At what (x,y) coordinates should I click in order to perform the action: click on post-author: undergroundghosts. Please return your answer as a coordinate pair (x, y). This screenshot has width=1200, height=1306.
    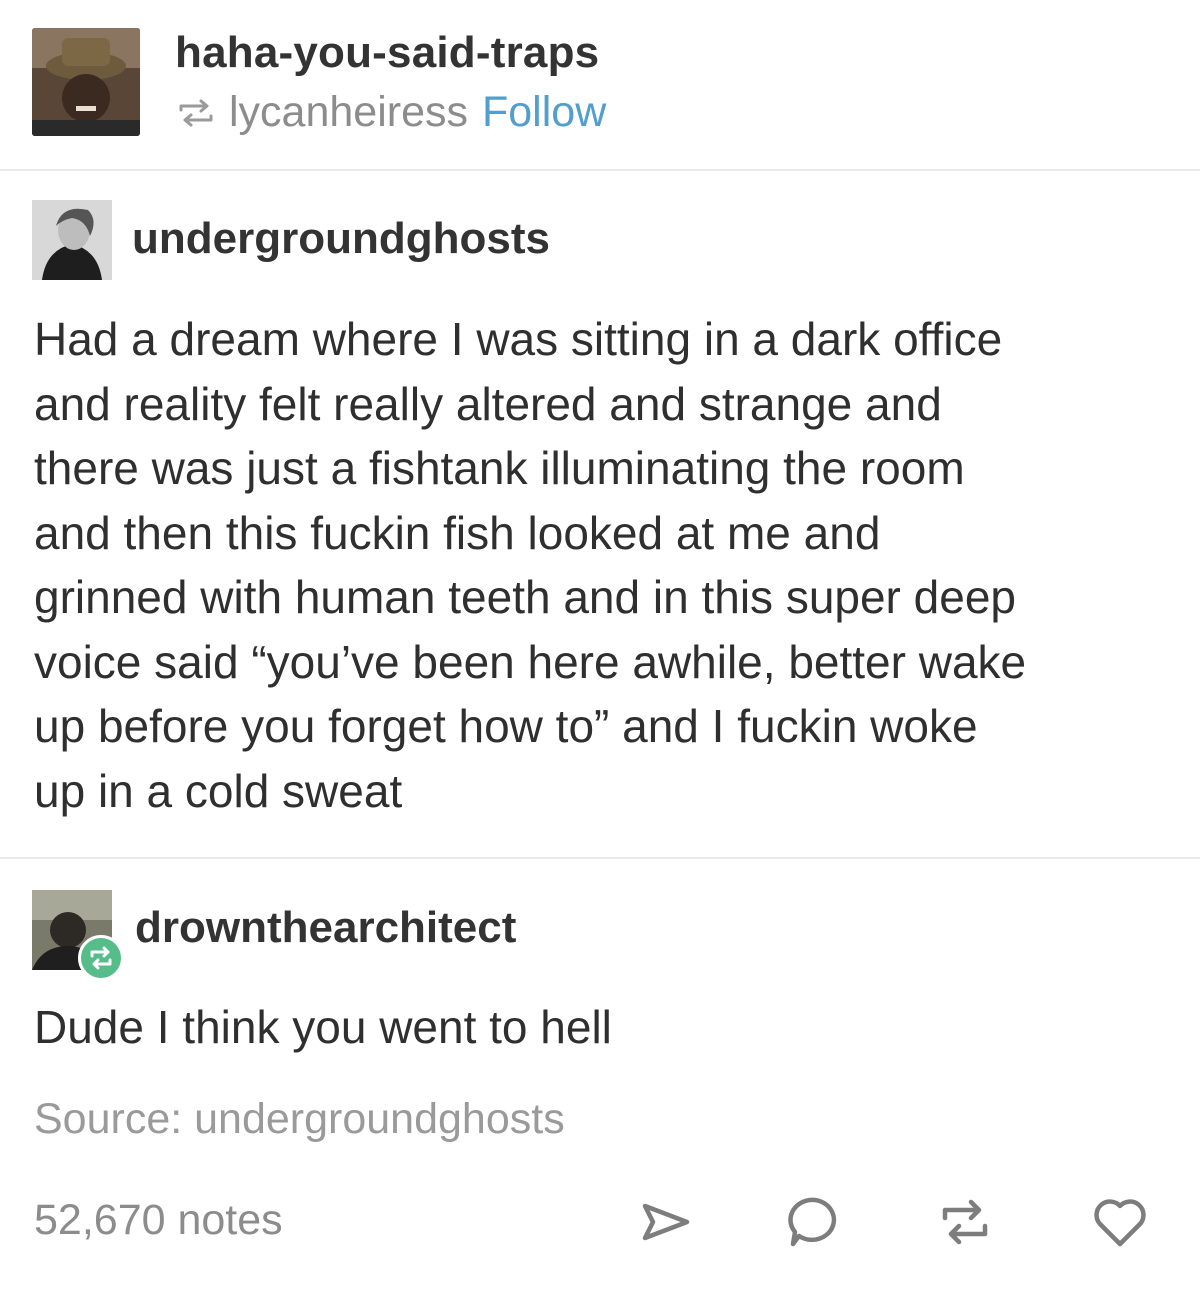
    Looking at the image, I should click on (341, 239).